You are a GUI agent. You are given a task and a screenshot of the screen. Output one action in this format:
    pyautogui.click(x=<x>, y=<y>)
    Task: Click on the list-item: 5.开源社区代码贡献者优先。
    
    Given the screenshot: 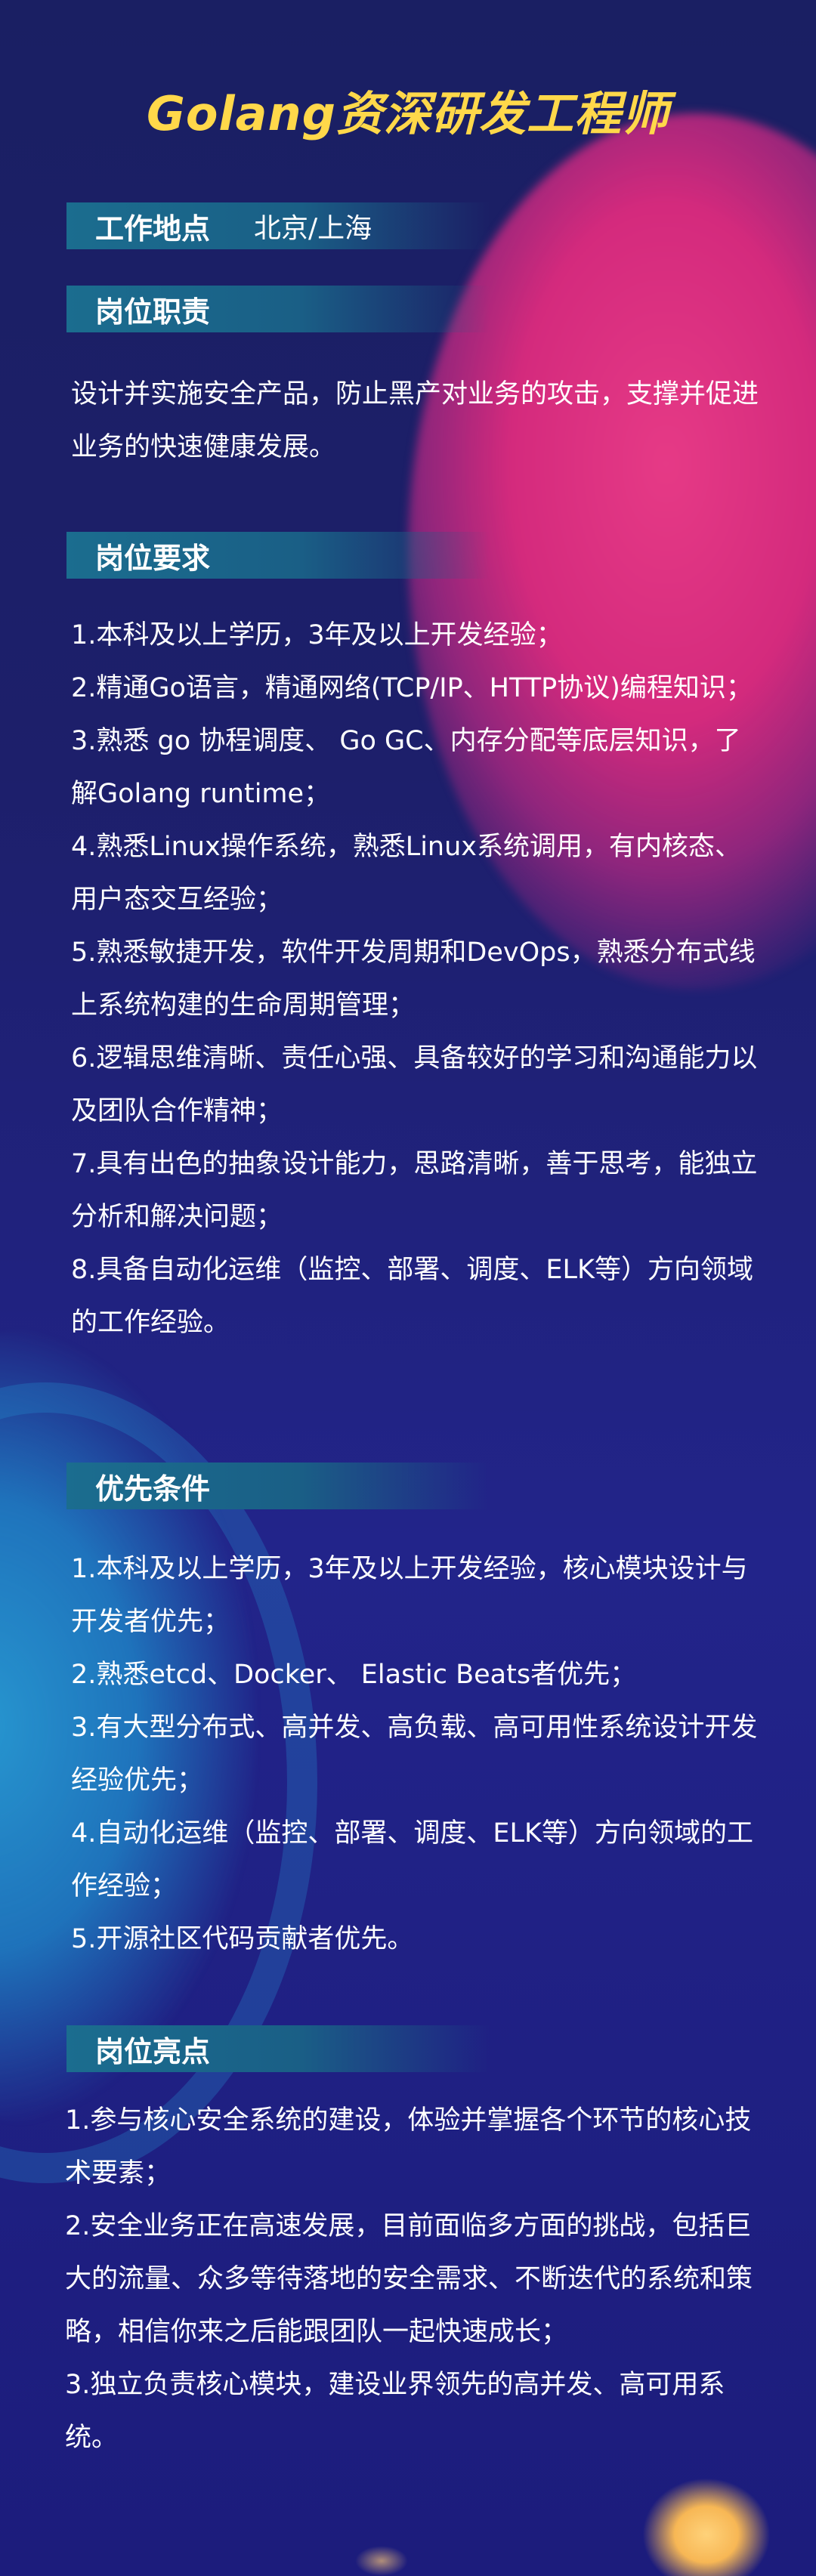 What is the action you would take?
    pyautogui.click(x=242, y=1939)
    